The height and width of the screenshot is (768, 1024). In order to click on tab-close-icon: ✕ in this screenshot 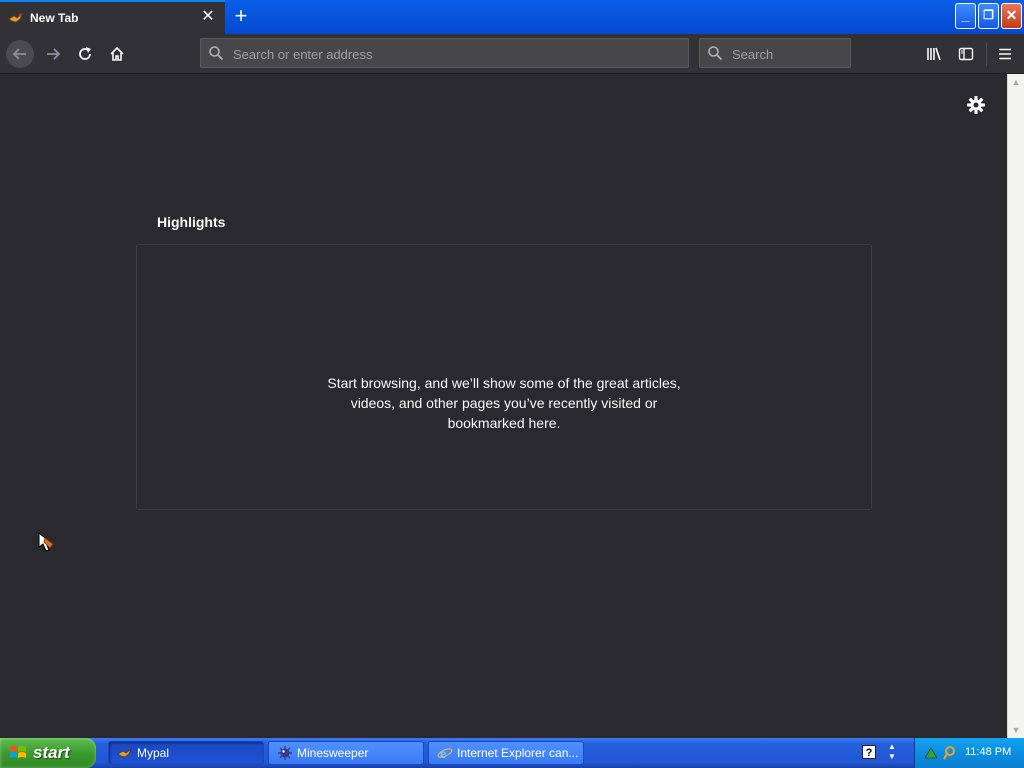, I will do `click(208, 17)`.